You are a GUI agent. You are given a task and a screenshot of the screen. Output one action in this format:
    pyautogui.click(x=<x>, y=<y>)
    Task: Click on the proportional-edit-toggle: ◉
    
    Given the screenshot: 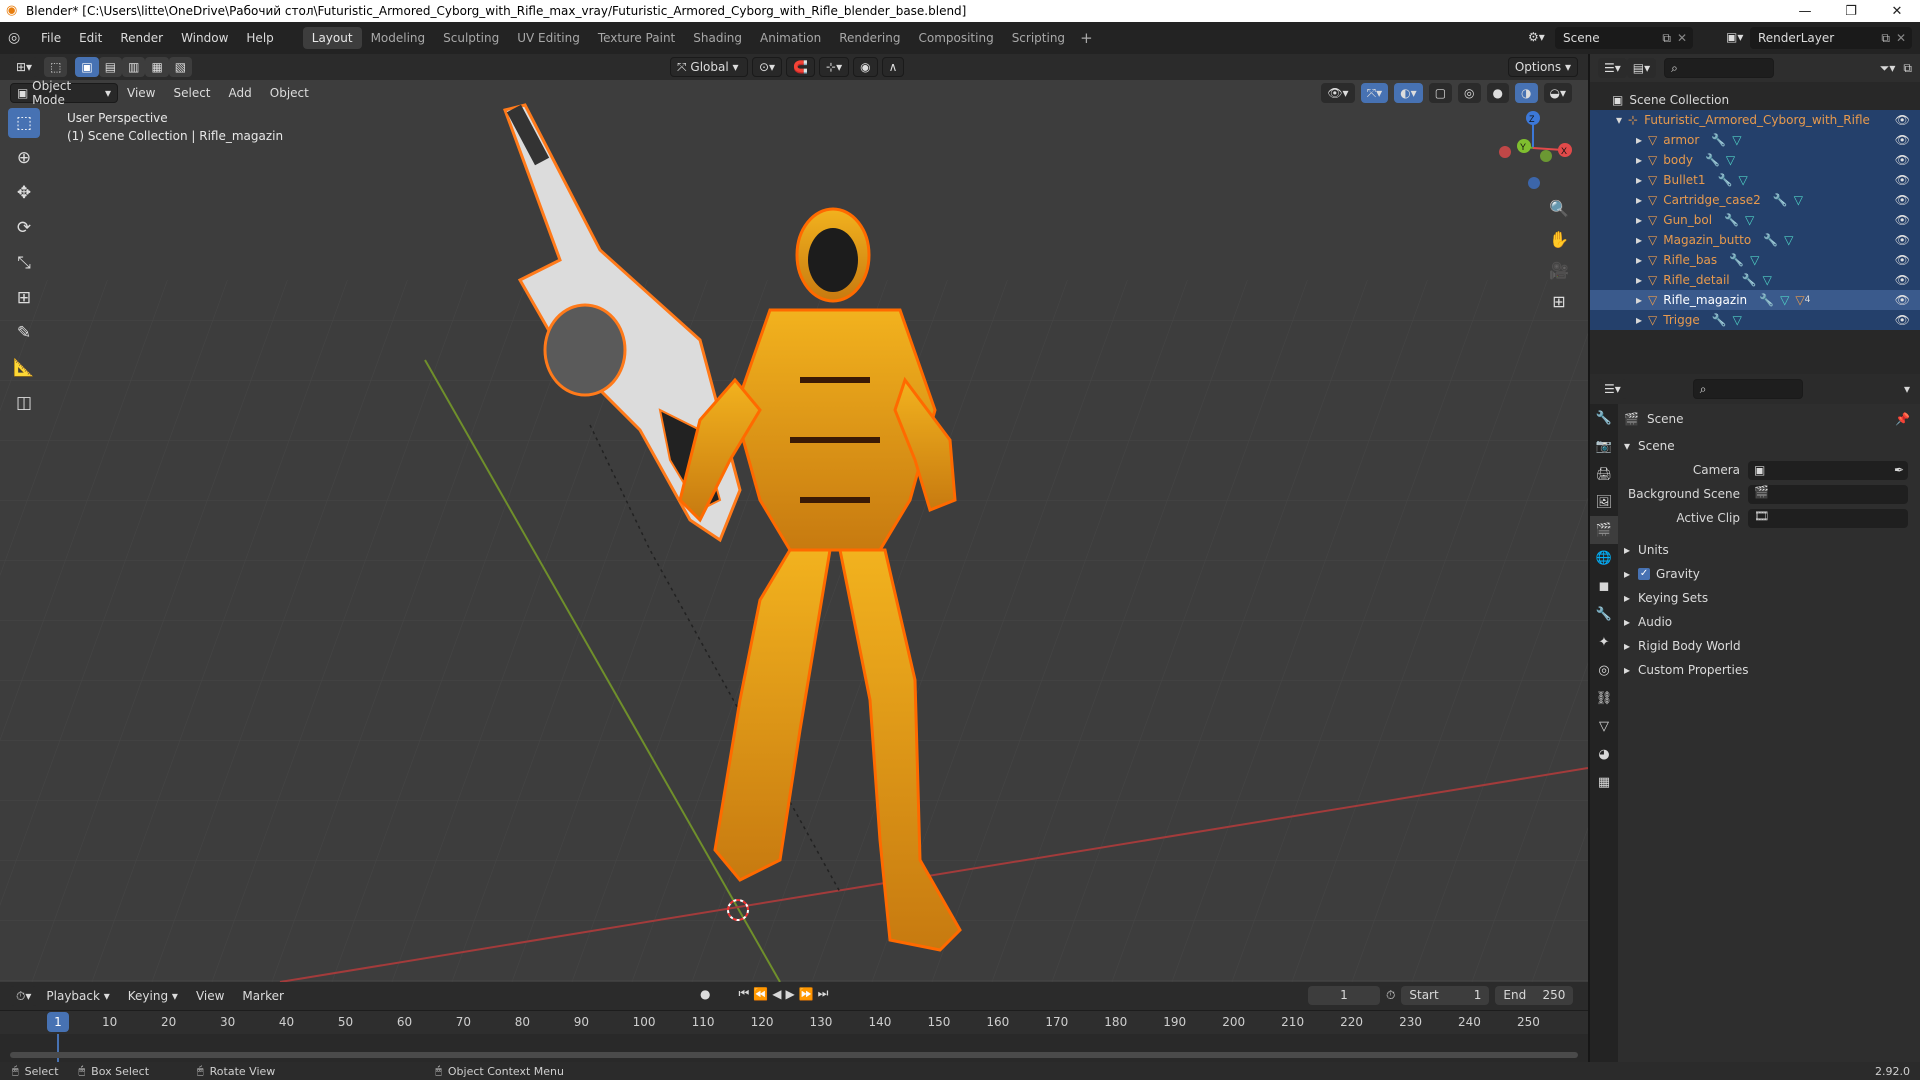 What is the action you would take?
    pyautogui.click(x=865, y=67)
    